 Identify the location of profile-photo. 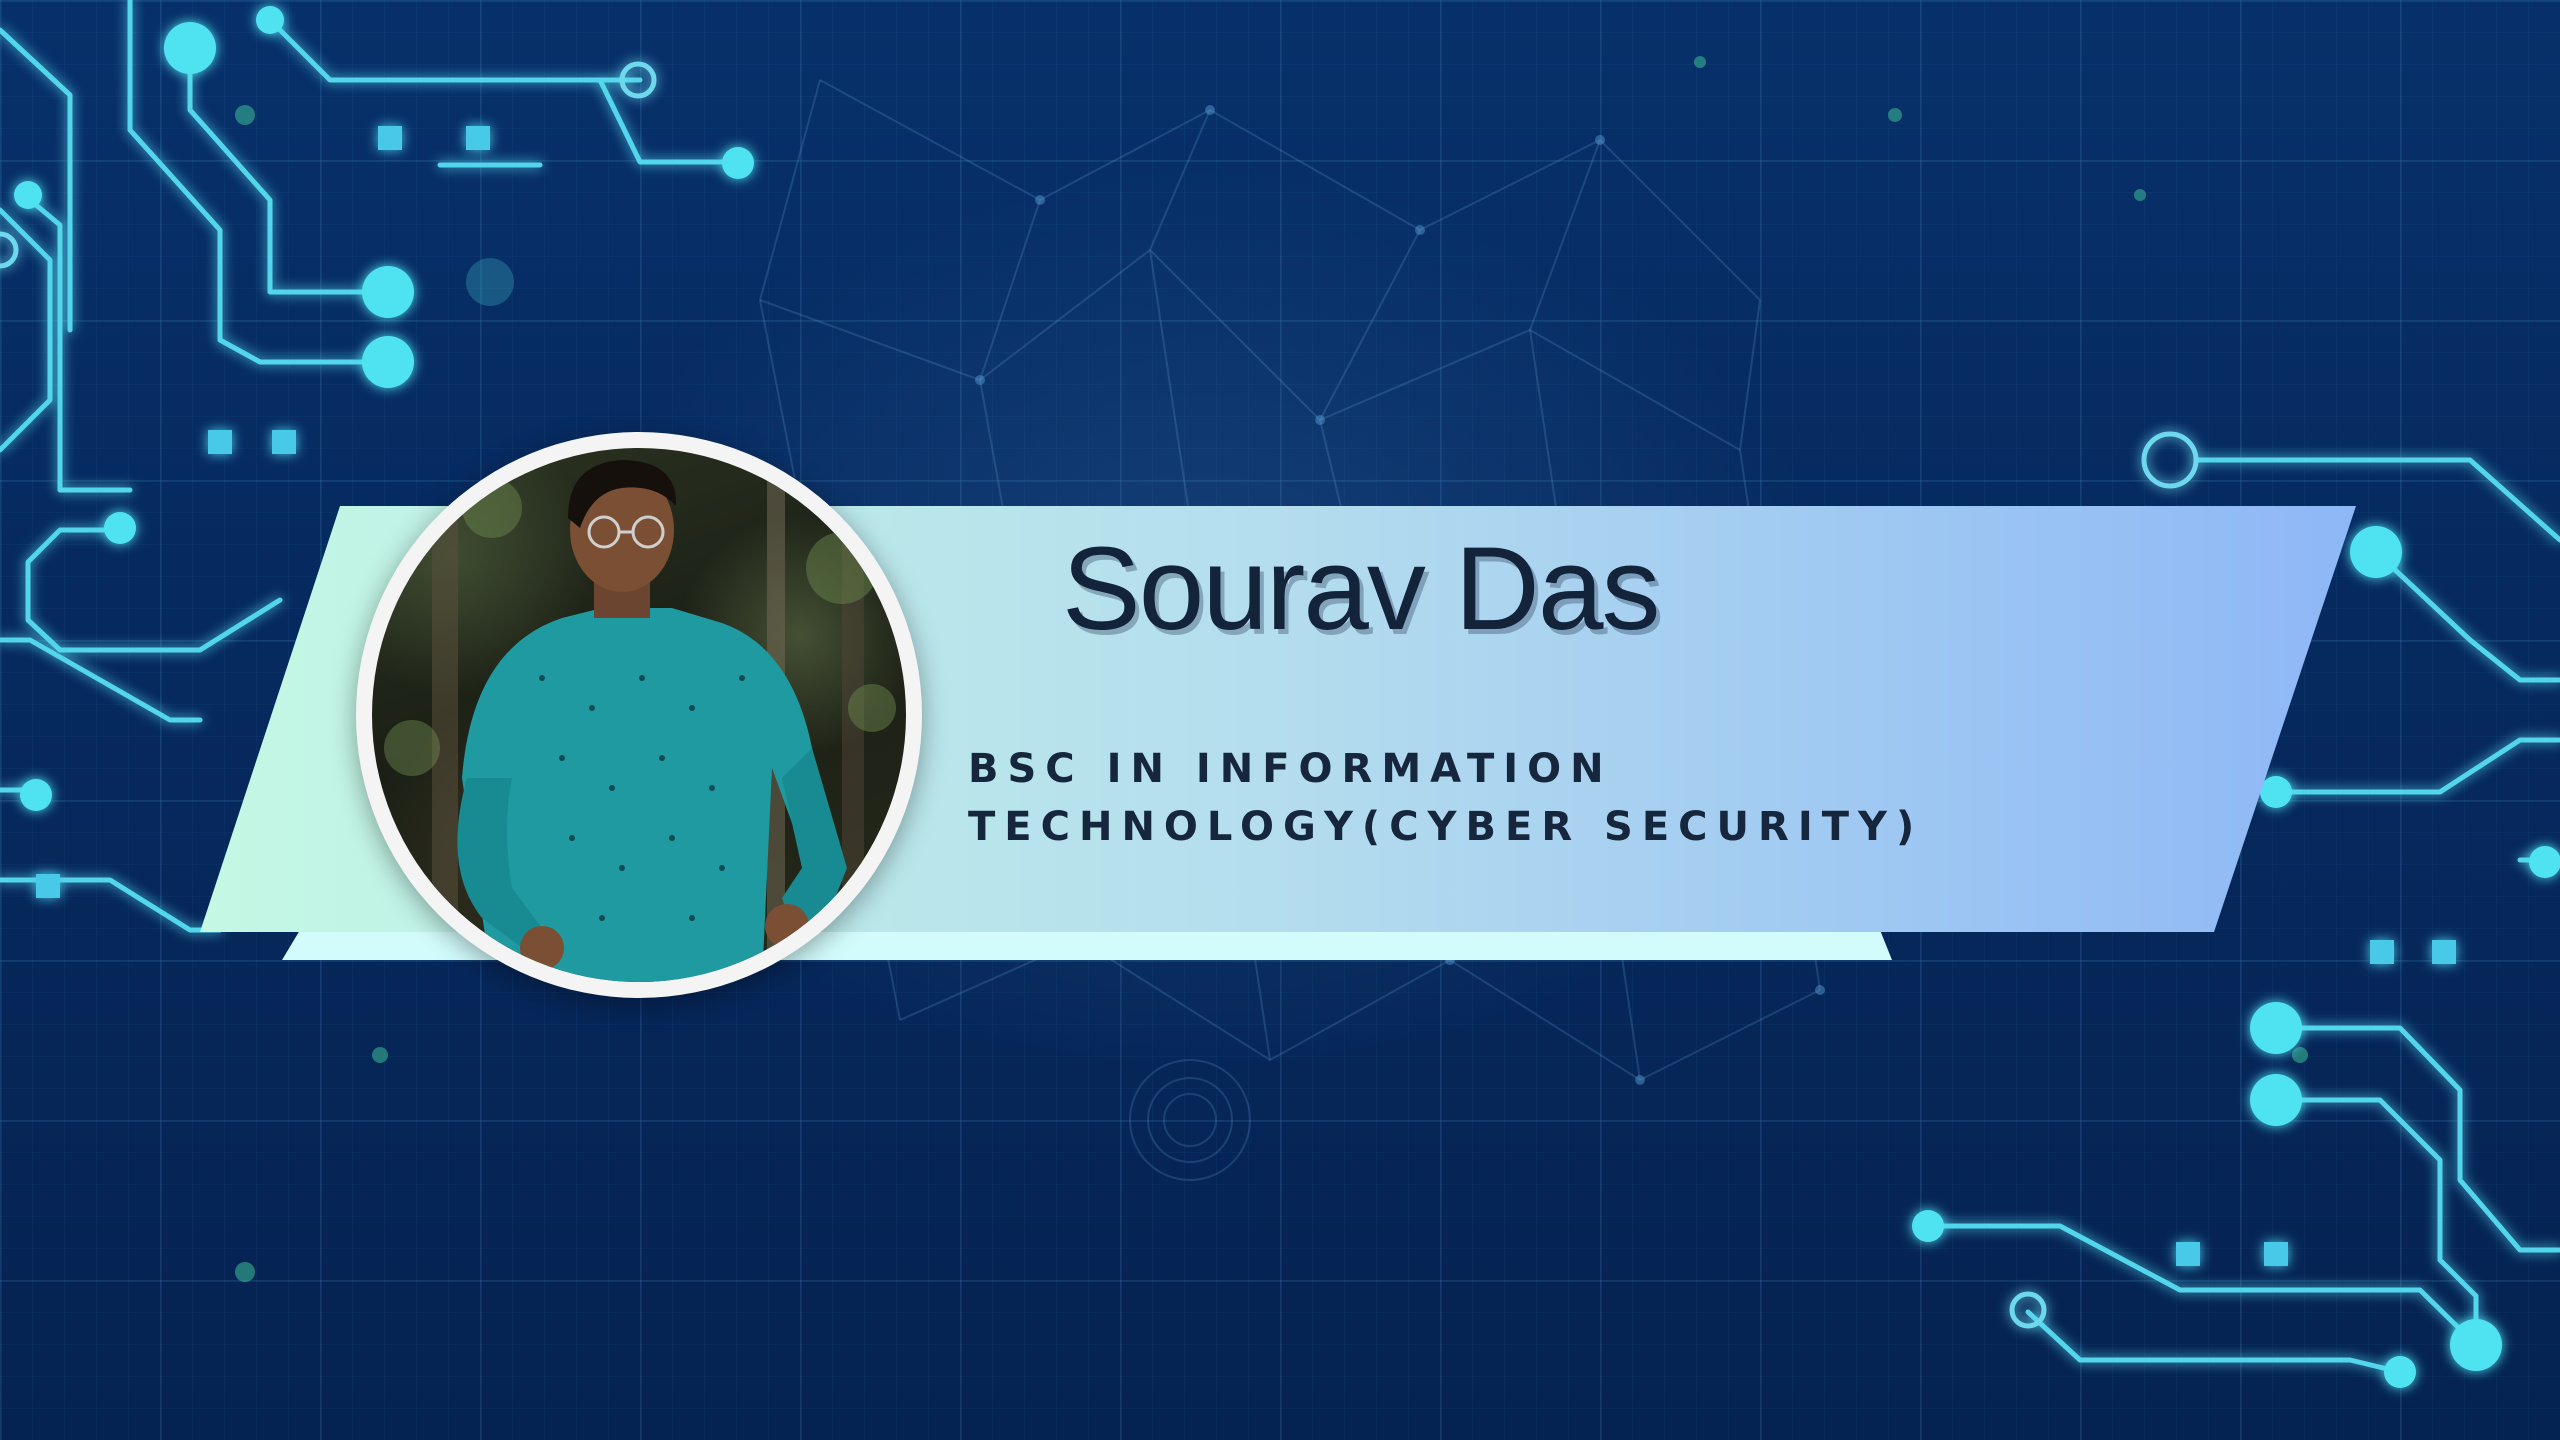
(639, 715).